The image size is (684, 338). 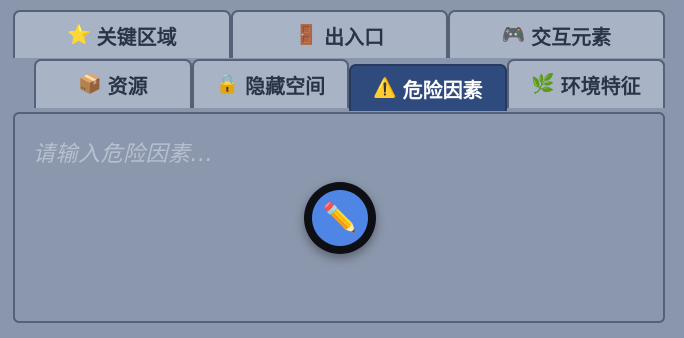 What do you see at coordinates (306, 34) in the screenshot?
I see `door-icon: 🚪` at bounding box center [306, 34].